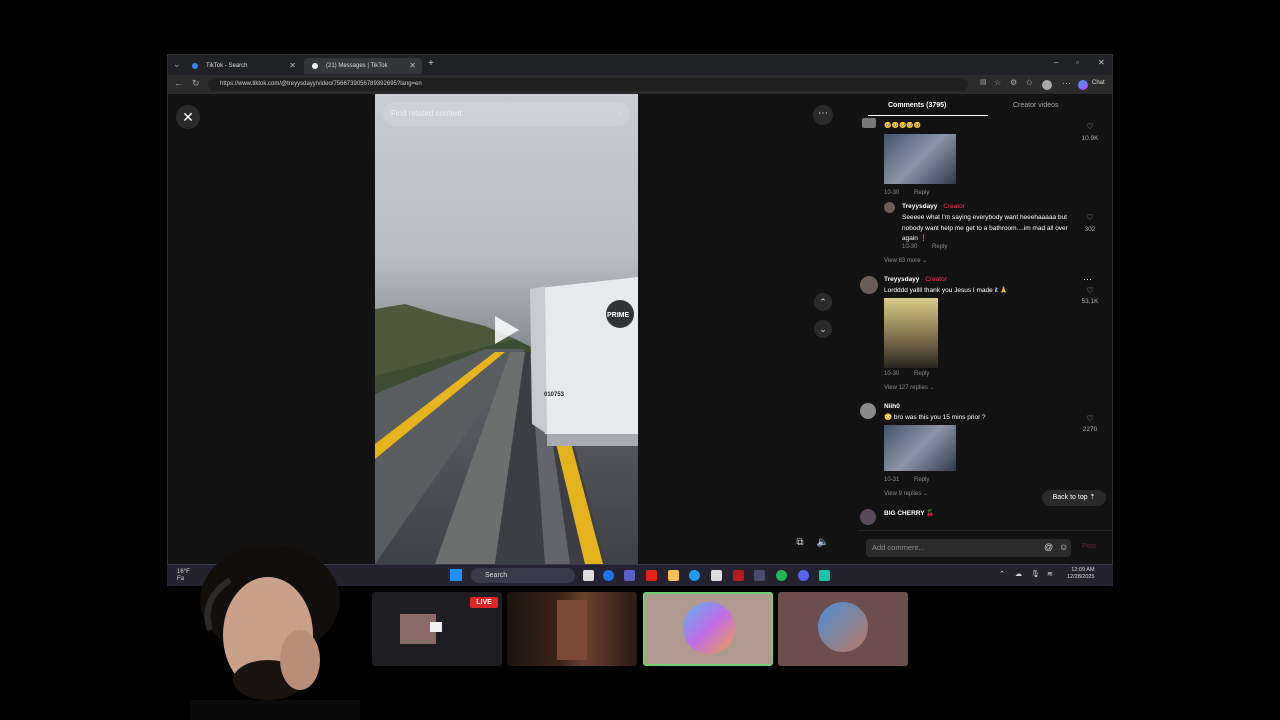  What do you see at coordinates (892, 193) in the screenshot?
I see `comment-date: 10-30` at bounding box center [892, 193].